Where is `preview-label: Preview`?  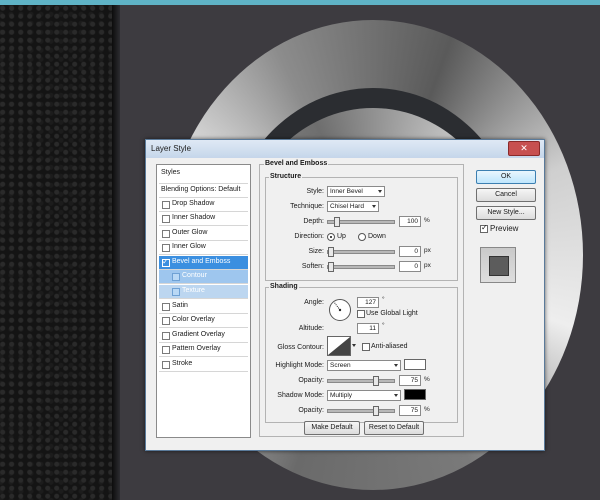 preview-label: Preview is located at coordinates (504, 228).